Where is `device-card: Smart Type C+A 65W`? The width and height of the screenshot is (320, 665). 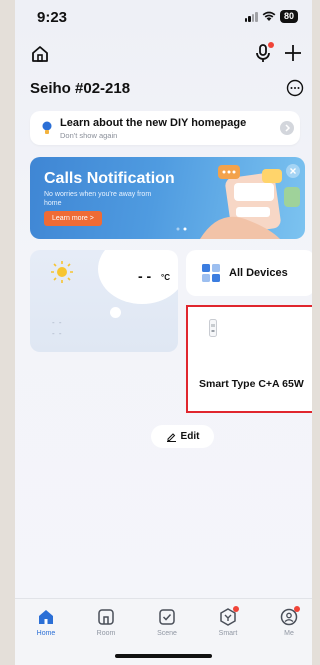 device-card: Smart Type C+A 65W is located at coordinates (249, 359).